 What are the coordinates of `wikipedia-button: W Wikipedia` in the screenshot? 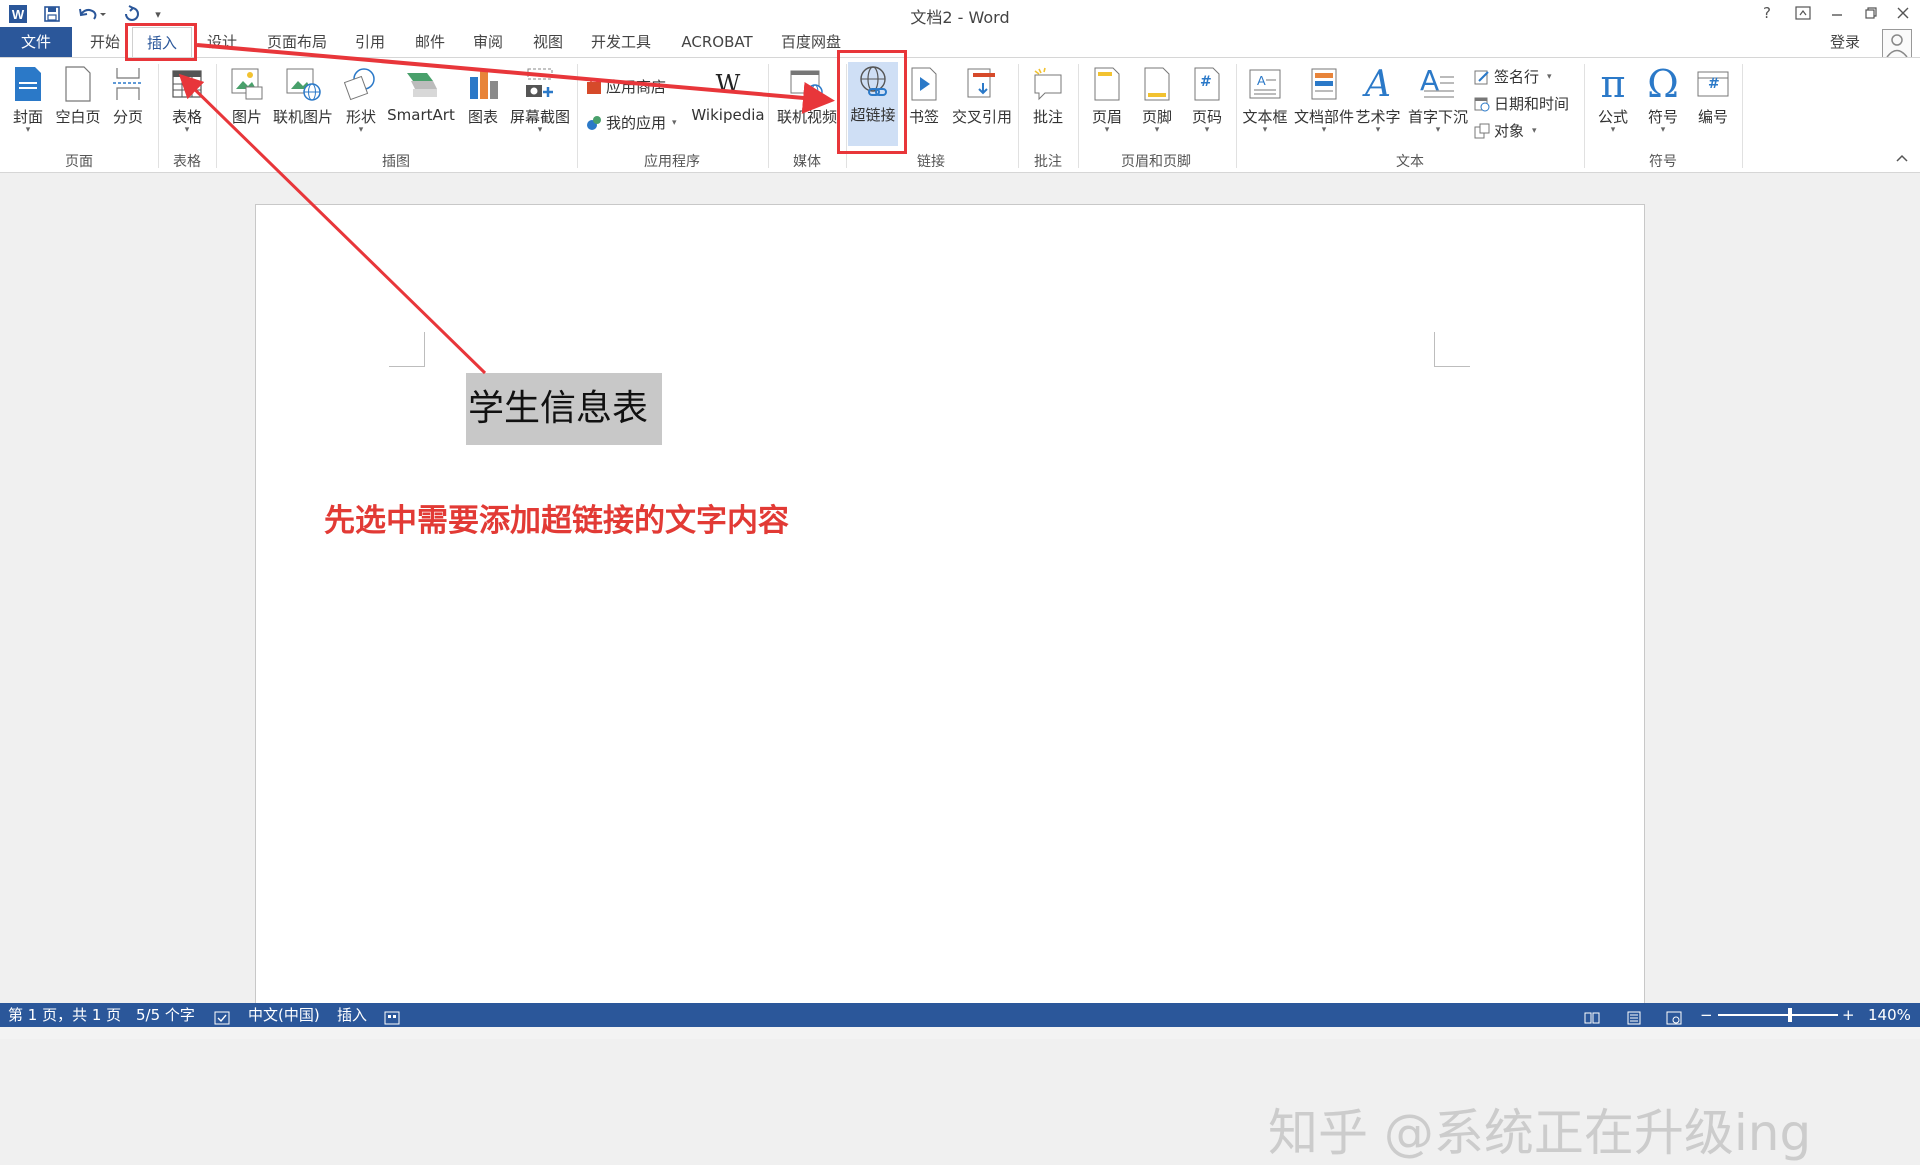 It's located at (728, 94).